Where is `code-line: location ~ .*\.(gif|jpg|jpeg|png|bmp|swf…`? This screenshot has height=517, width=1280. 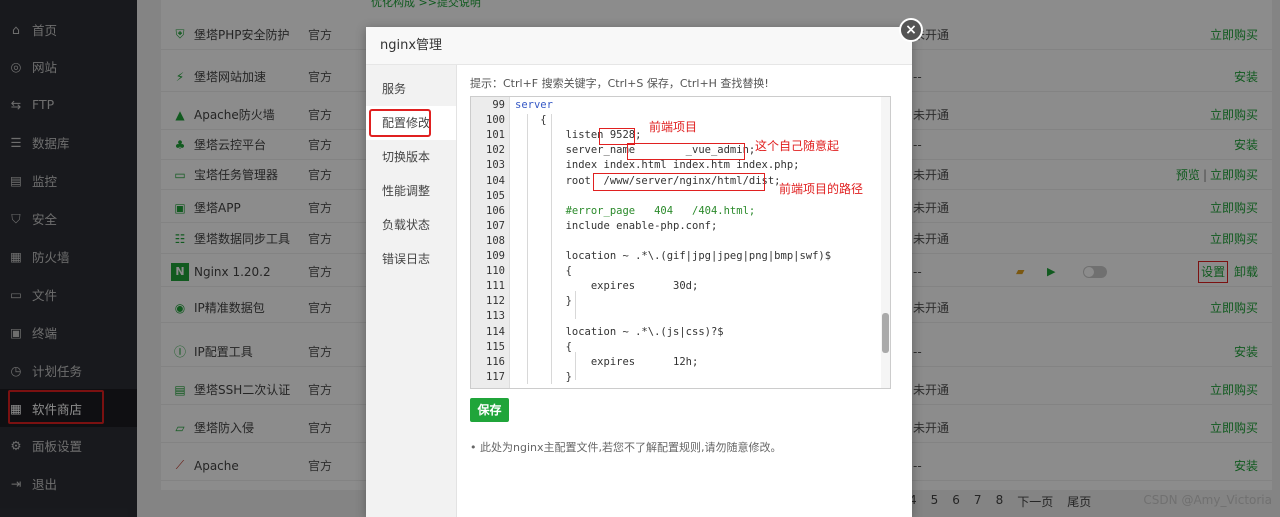
code-line: location ~ .*\.(gif|jpg|jpeg|png|bmp|swf… is located at coordinates (673, 256).